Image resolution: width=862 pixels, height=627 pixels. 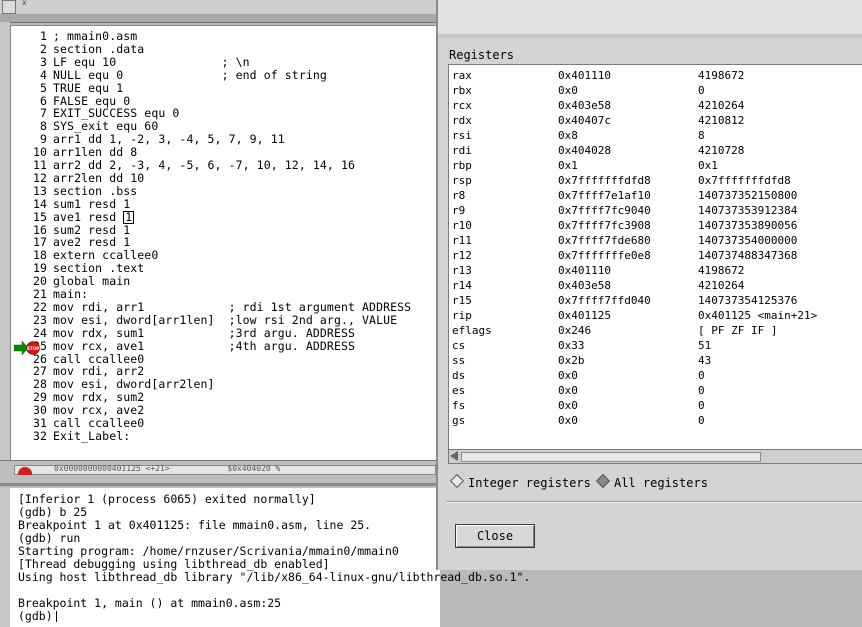 What do you see at coordinates (655, 270) in the screenshot?
I see `register-row: r13 0x401110 4198672` at bounding box center [655, 270].